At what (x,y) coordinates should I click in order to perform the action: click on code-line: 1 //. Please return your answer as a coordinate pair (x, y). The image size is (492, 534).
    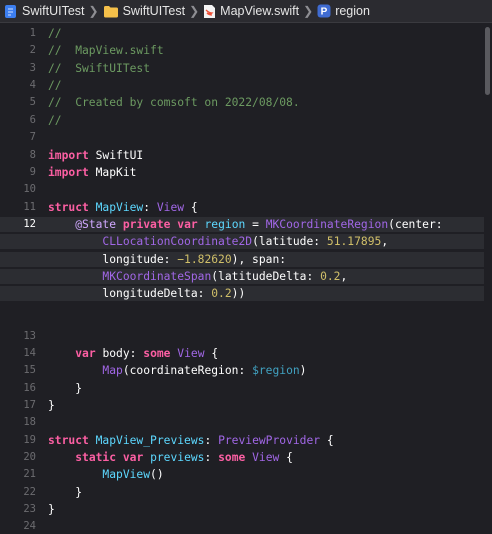
    Looking at the image, I should click on (242, 33).